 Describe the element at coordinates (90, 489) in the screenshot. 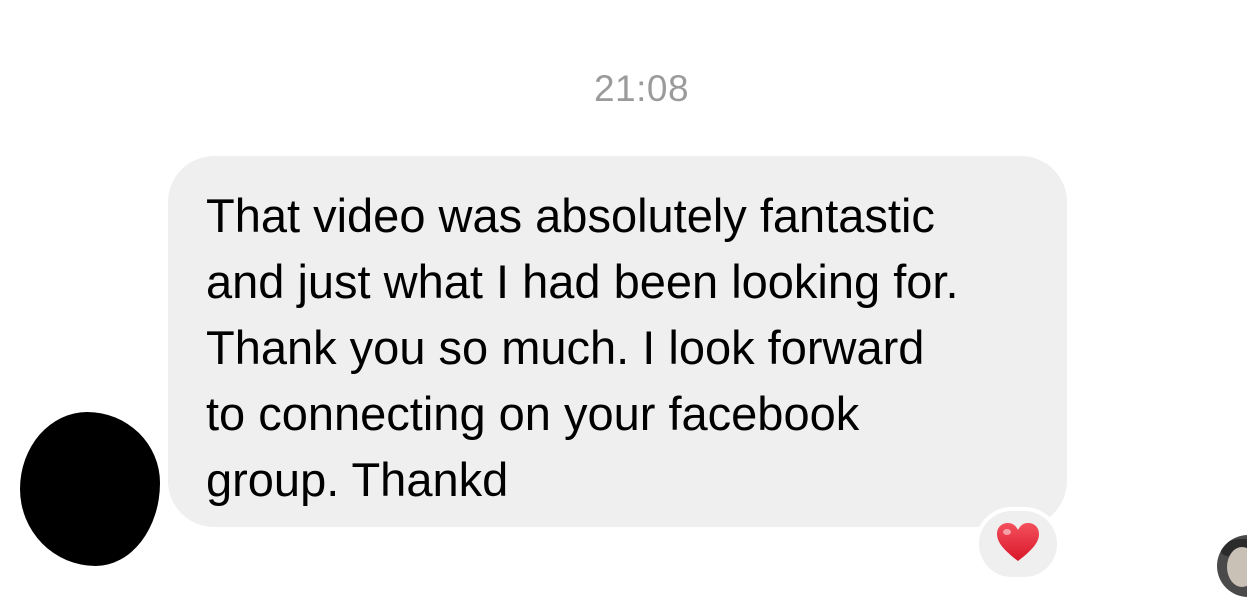

I see `sender-avatar` at that location.